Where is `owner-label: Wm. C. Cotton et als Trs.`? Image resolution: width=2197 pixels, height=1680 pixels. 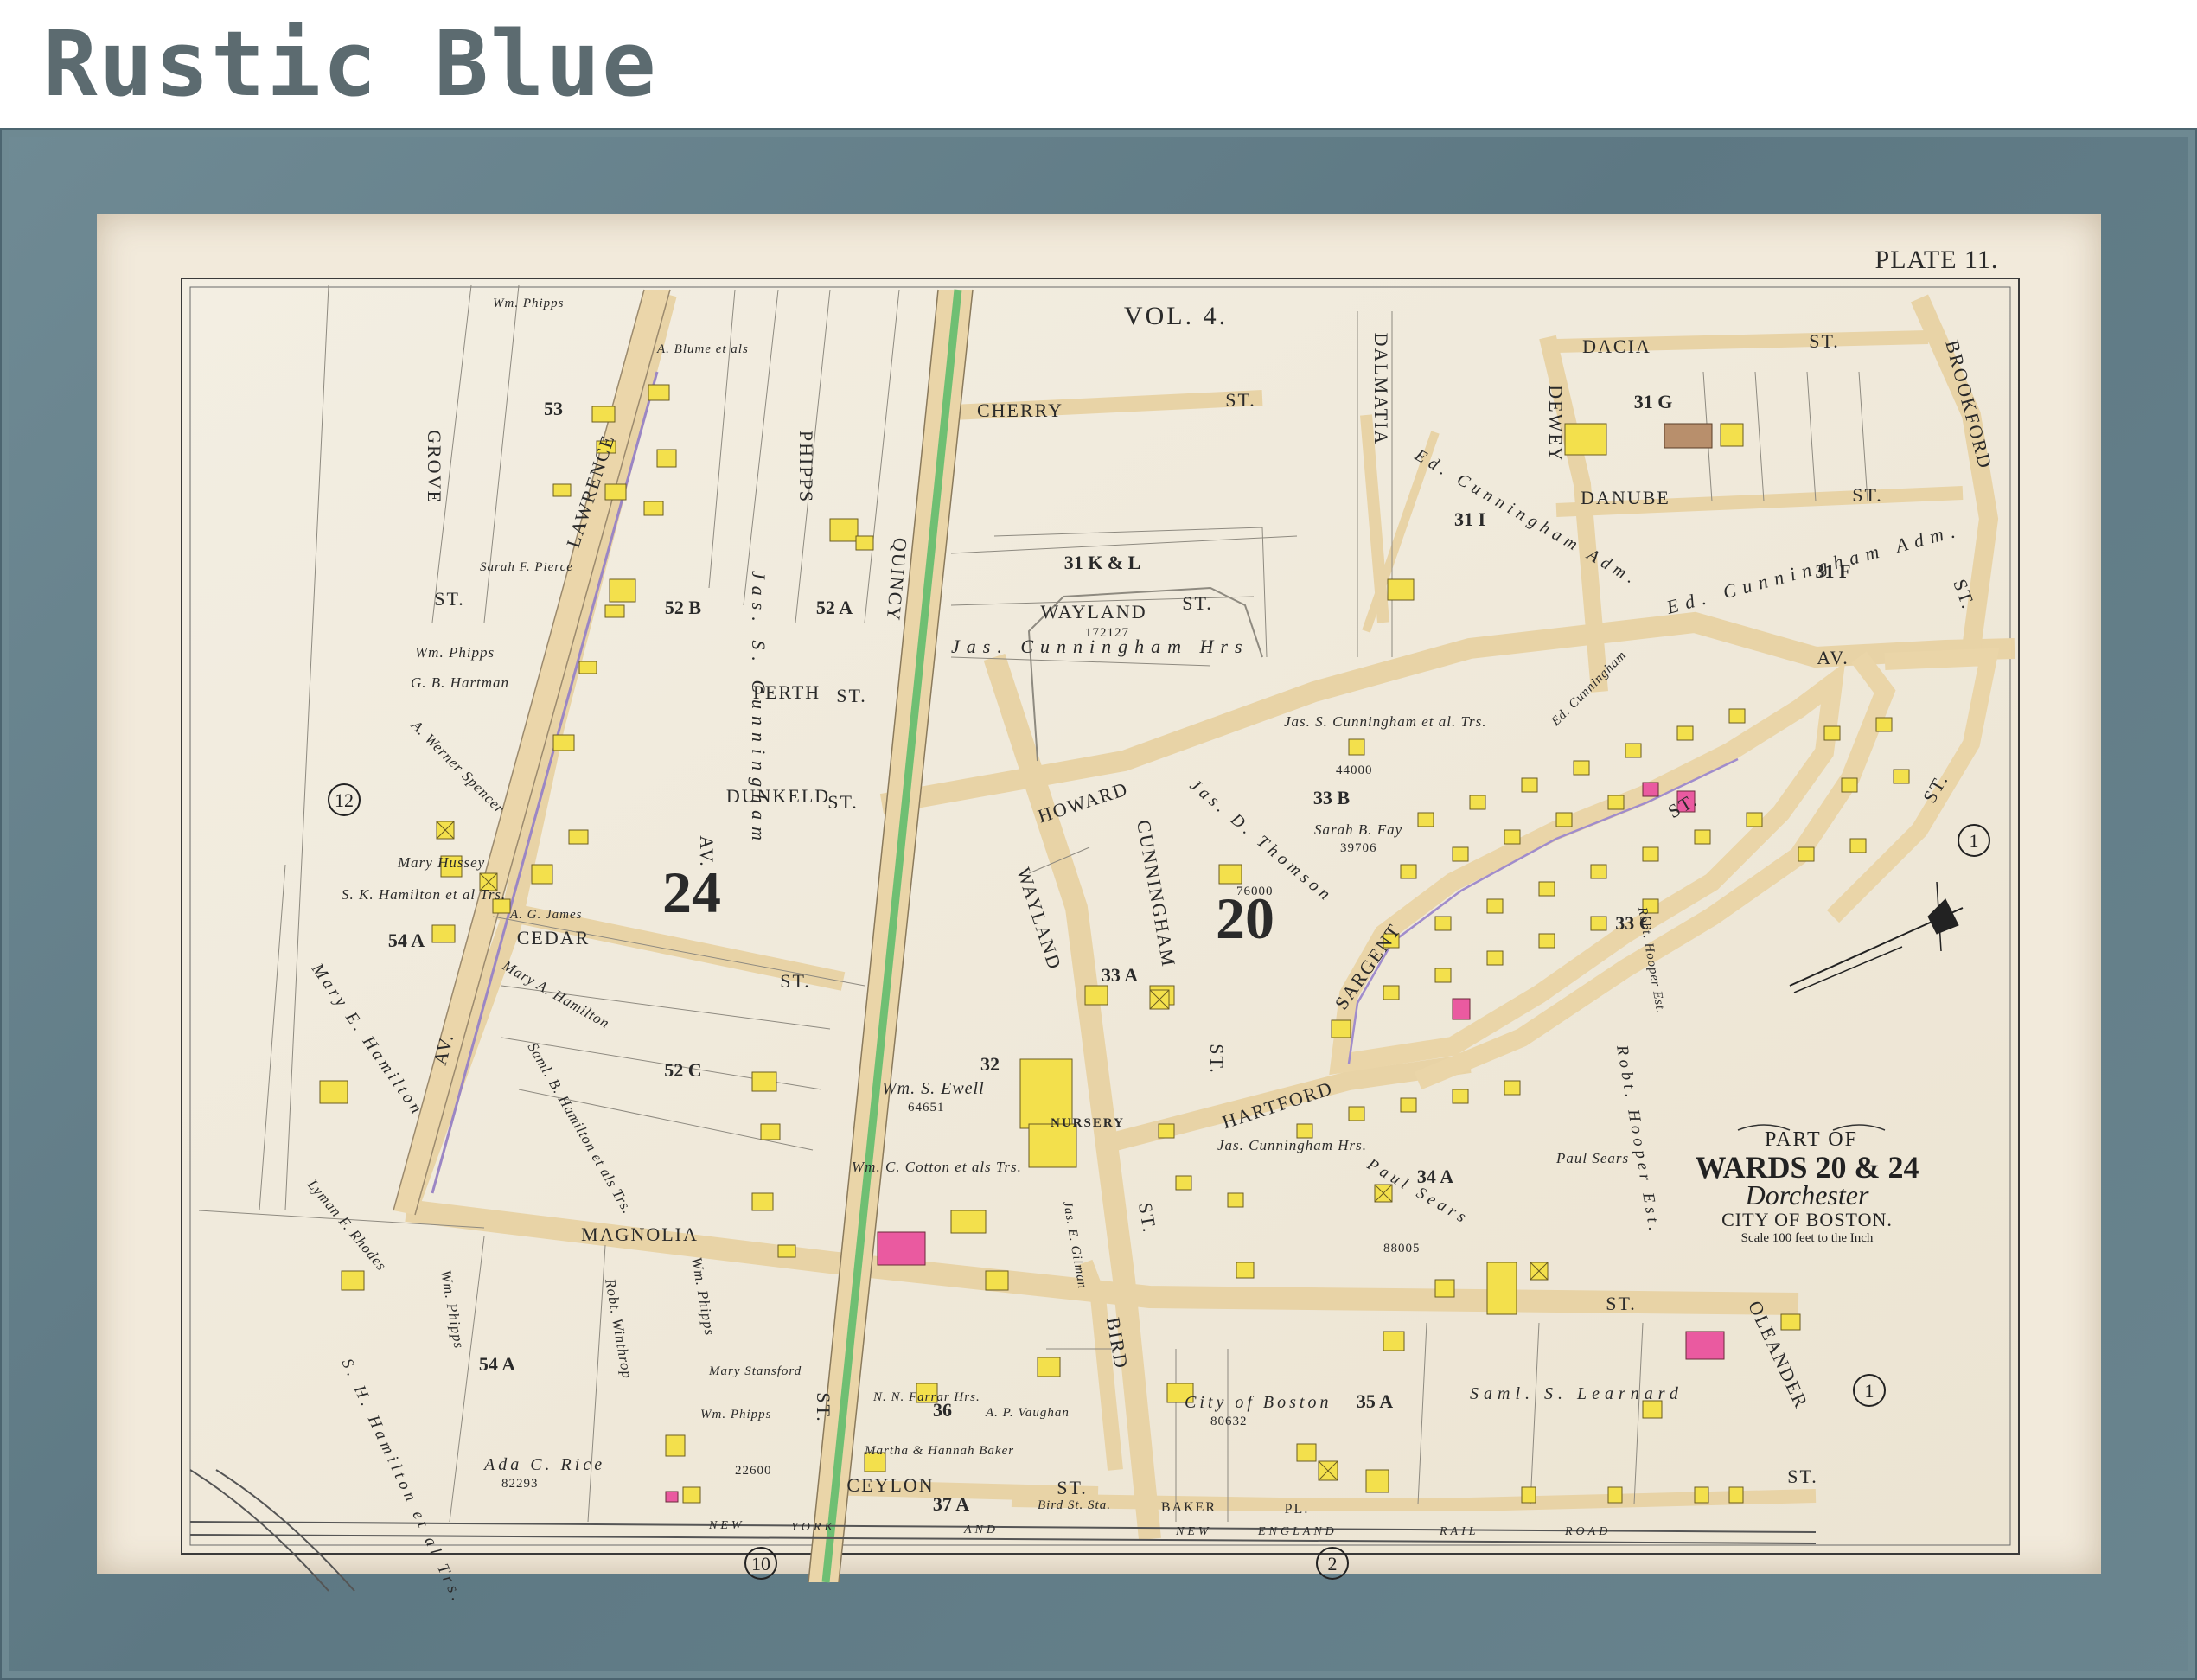
owner-label: Wm. C. Cotton et als Trs. is located at coordinates (937, 1167).